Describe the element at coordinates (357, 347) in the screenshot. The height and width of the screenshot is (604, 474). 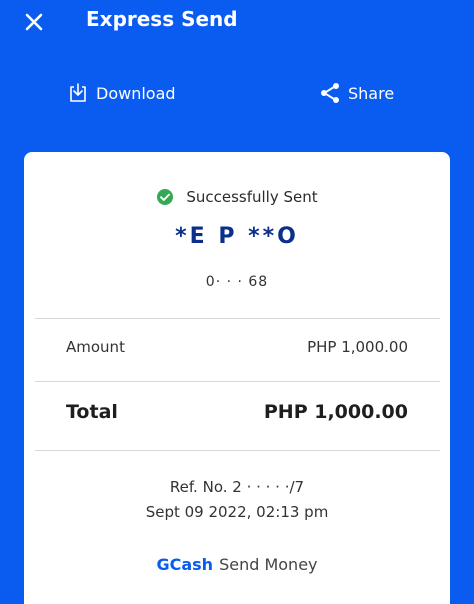
I see `amount-value: PHP 1,000.00` at that location.